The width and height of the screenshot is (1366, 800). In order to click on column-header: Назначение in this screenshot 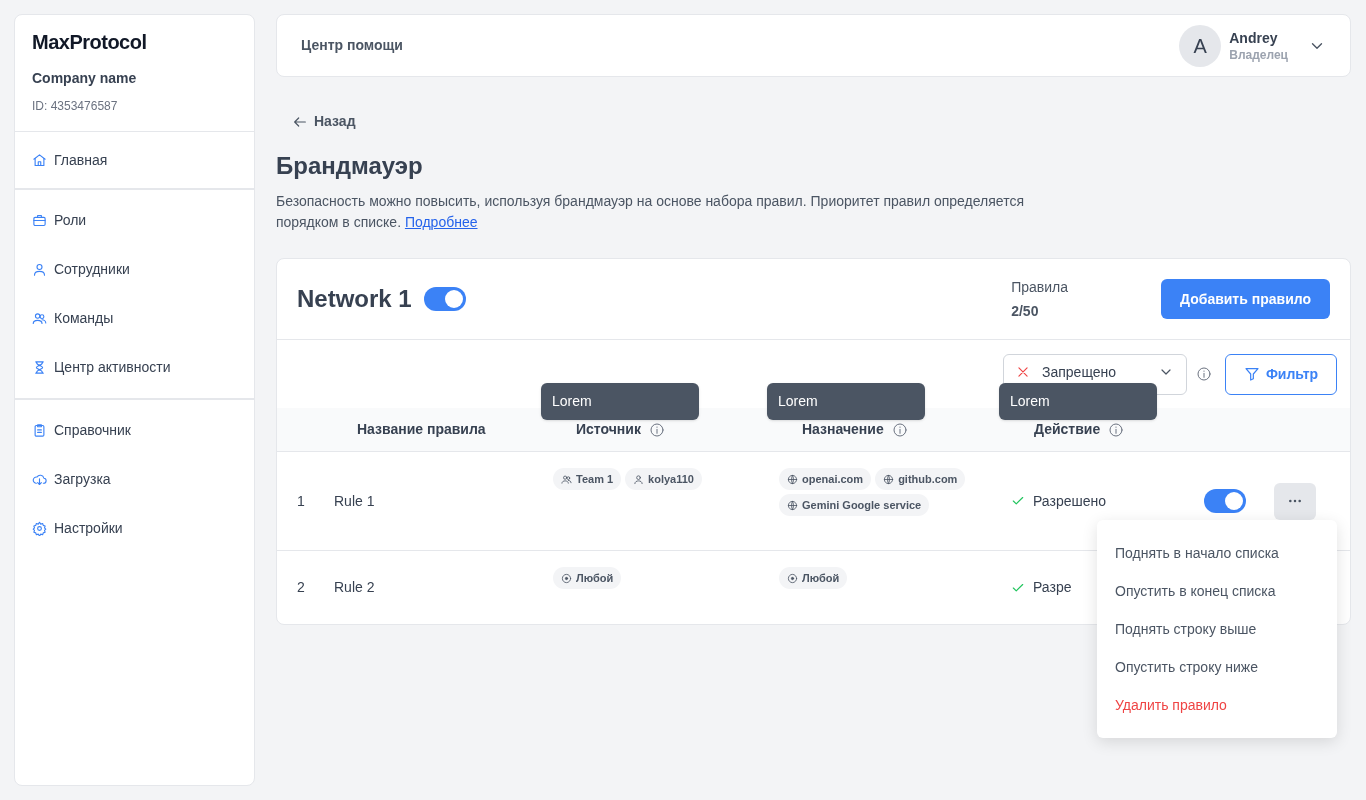, I will do `click(843, 429)`.